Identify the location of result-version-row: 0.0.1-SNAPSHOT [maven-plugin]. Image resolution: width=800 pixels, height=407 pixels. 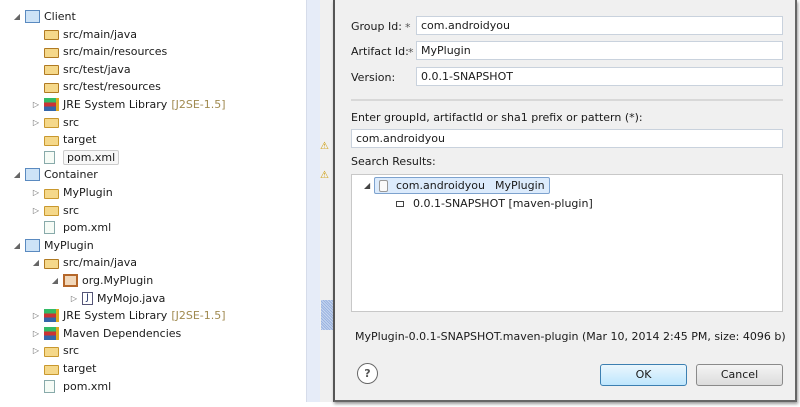
(494, 203).